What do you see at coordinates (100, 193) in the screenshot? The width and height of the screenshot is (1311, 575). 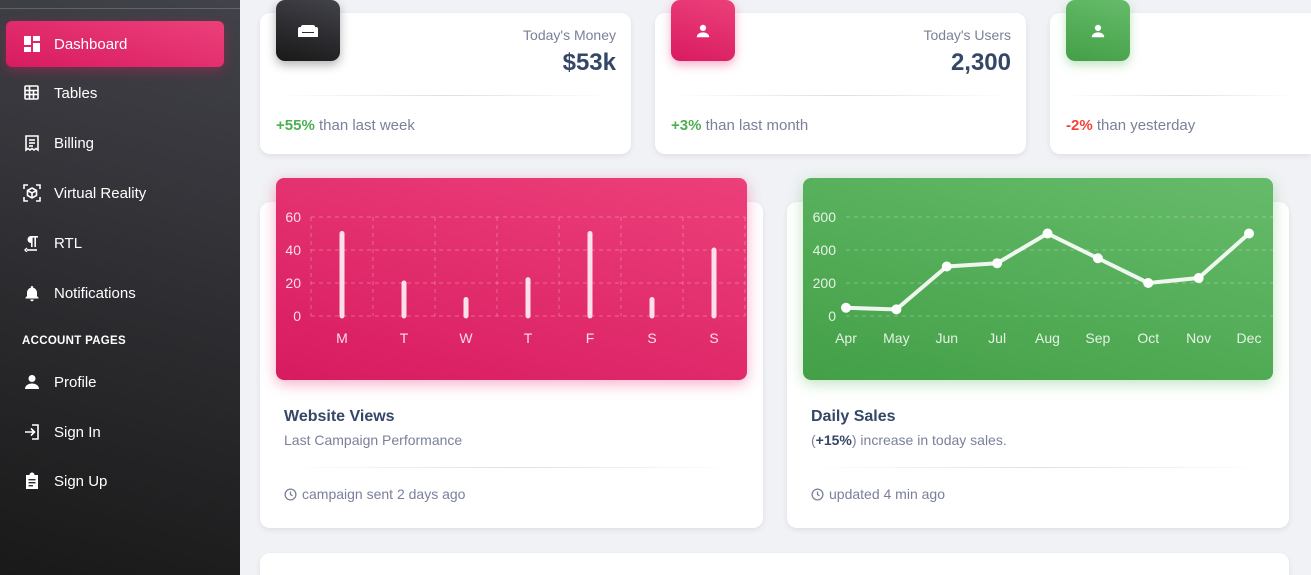 I see `sidebar-item-label: Virtual Reality` at bounding box center [100, 193].